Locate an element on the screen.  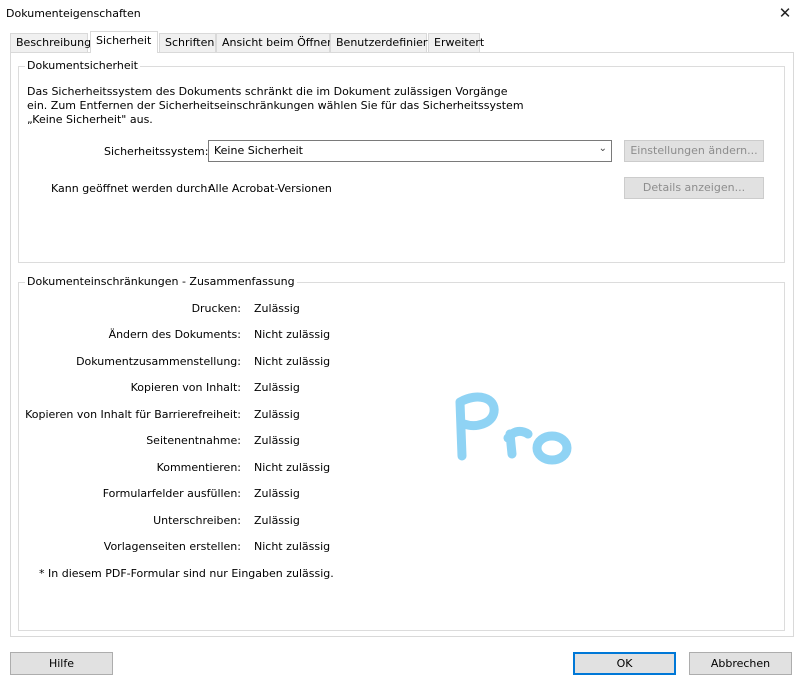
restriction-row: Dokumentzusammenstellung: Nicht zulässig is located at coordinates (319, 362).